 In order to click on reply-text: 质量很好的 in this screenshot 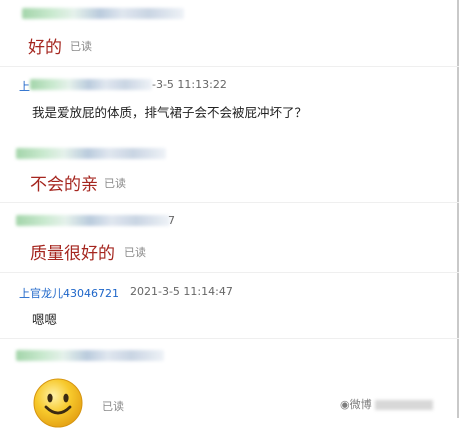, I will do `click(72, 254)`.